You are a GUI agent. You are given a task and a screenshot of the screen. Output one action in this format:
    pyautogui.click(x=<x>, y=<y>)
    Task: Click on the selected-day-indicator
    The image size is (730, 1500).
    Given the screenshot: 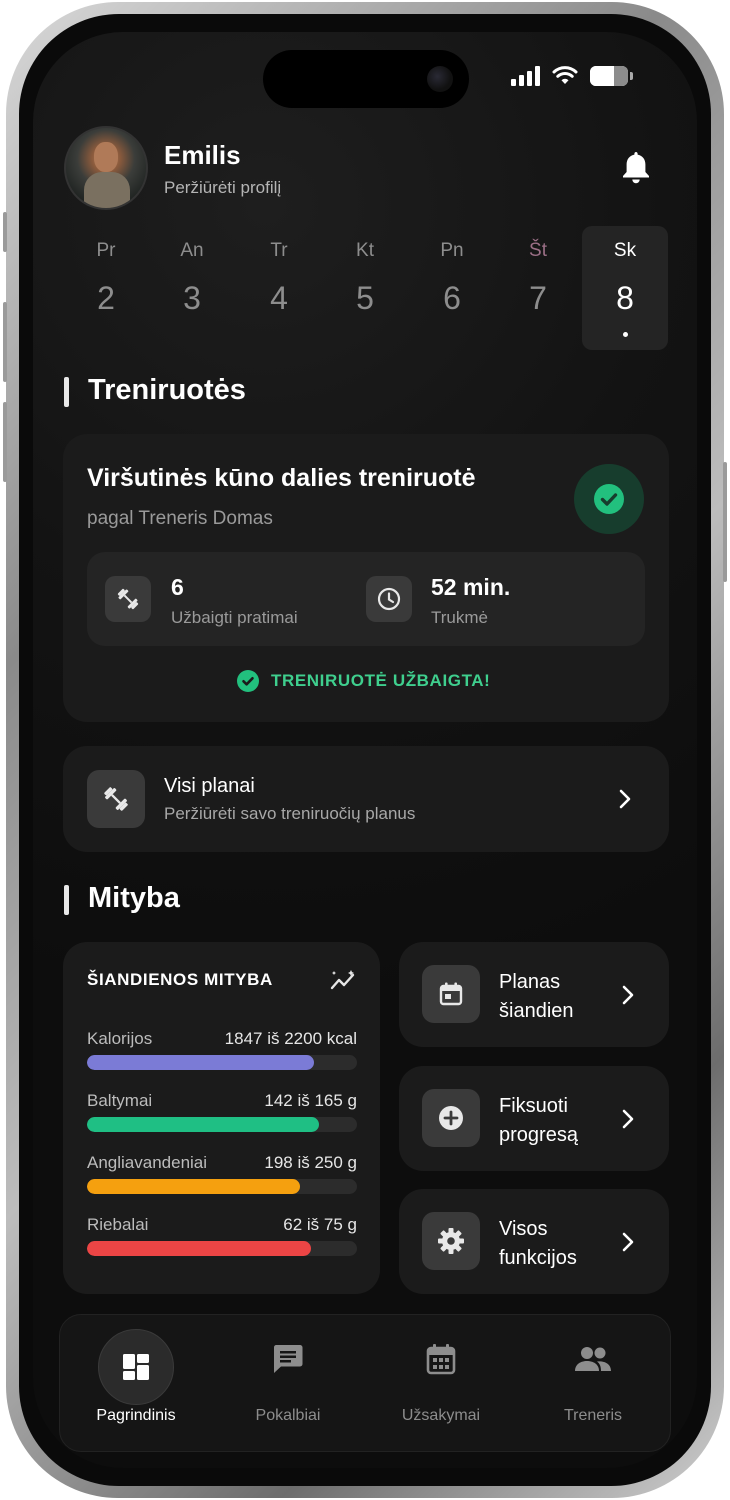 What is the action you would take?
    pyautogui.click(x=625, y=334)
    